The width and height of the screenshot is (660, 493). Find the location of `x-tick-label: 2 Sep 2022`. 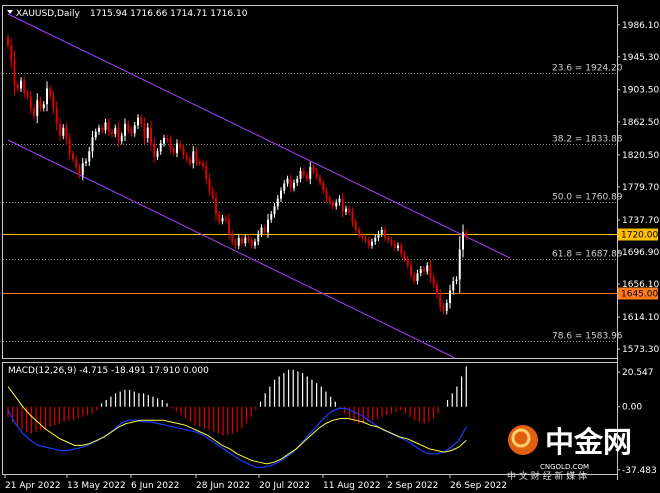

x-tick-label: 2 Sep 2022 is located at coordinates (412, 486).